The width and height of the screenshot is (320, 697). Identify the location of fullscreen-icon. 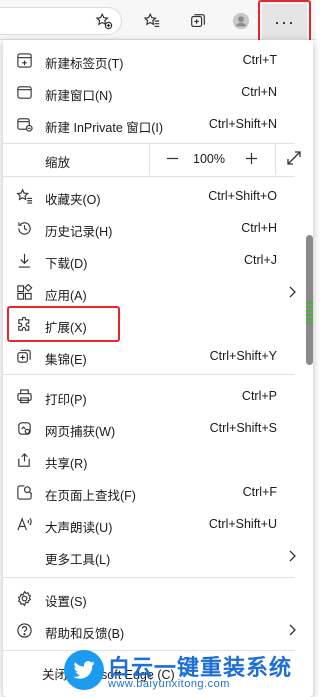
(294, 158).